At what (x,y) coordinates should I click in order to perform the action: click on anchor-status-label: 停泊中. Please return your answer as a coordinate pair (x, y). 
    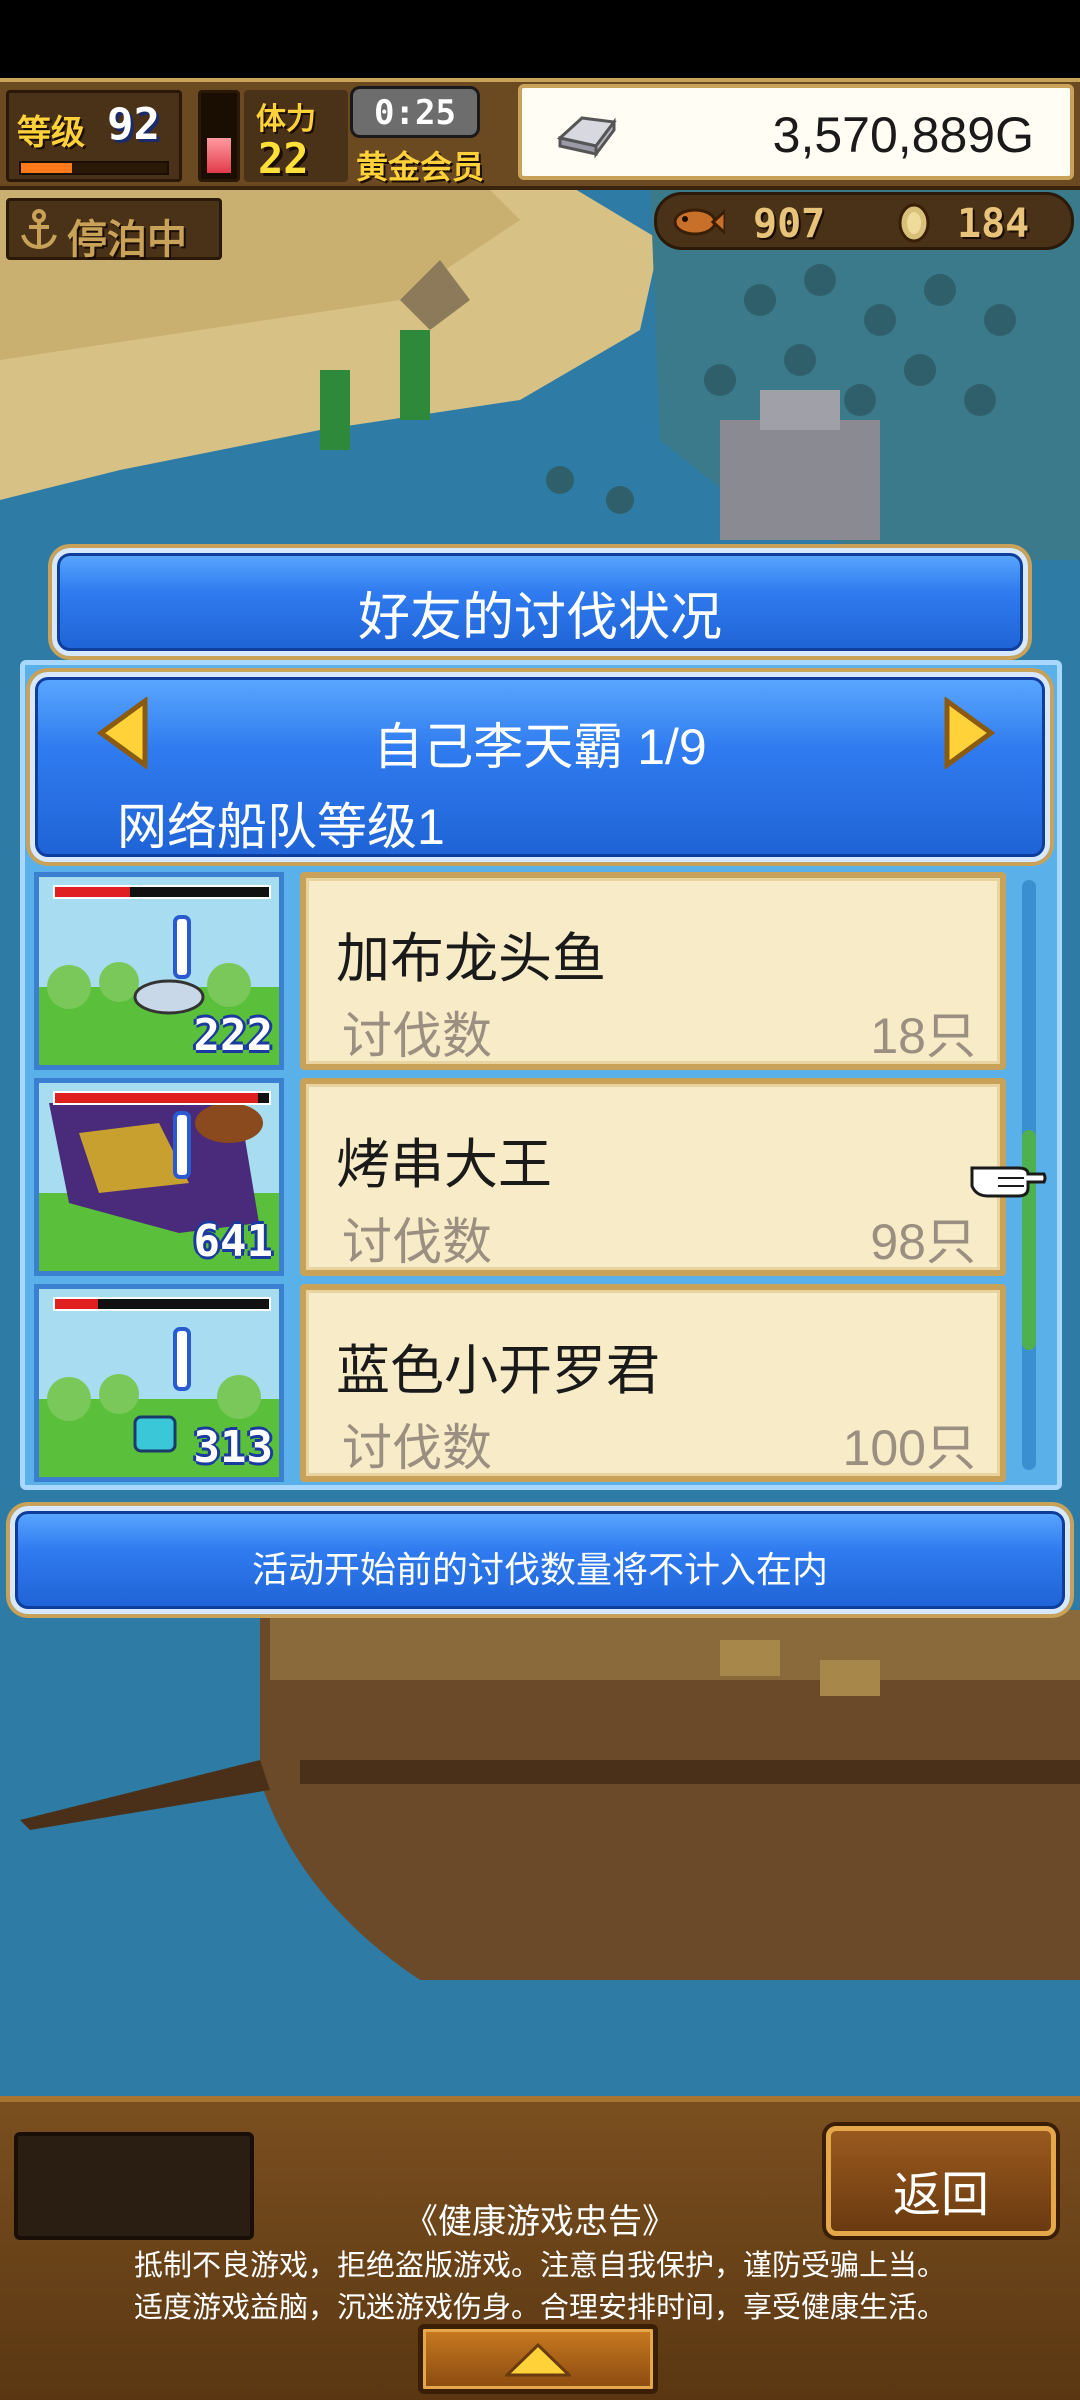
    Looking at the image, I should click on (127, 240).